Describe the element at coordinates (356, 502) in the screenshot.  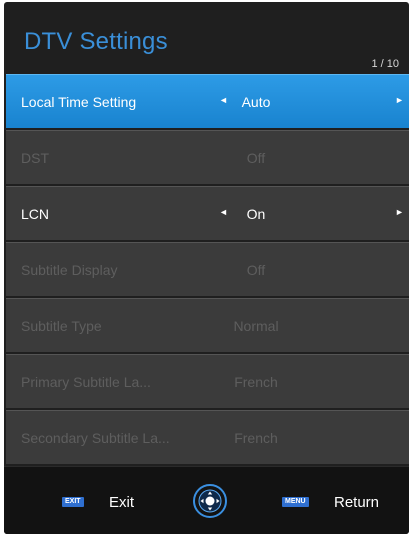
I see `return-button: Return` at that location.